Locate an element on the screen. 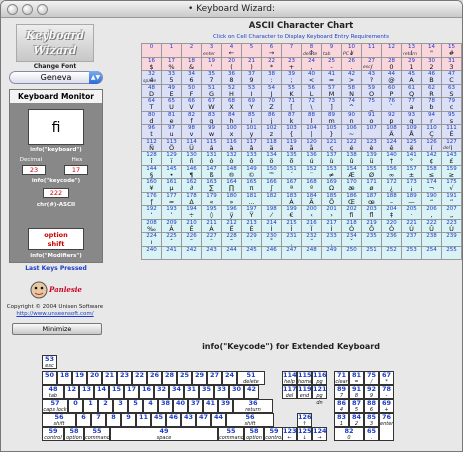 Image resolution: width=463 pixels, height=452 pixels. ascii-cell-120: 120 å is located at coordinates (312, 145).